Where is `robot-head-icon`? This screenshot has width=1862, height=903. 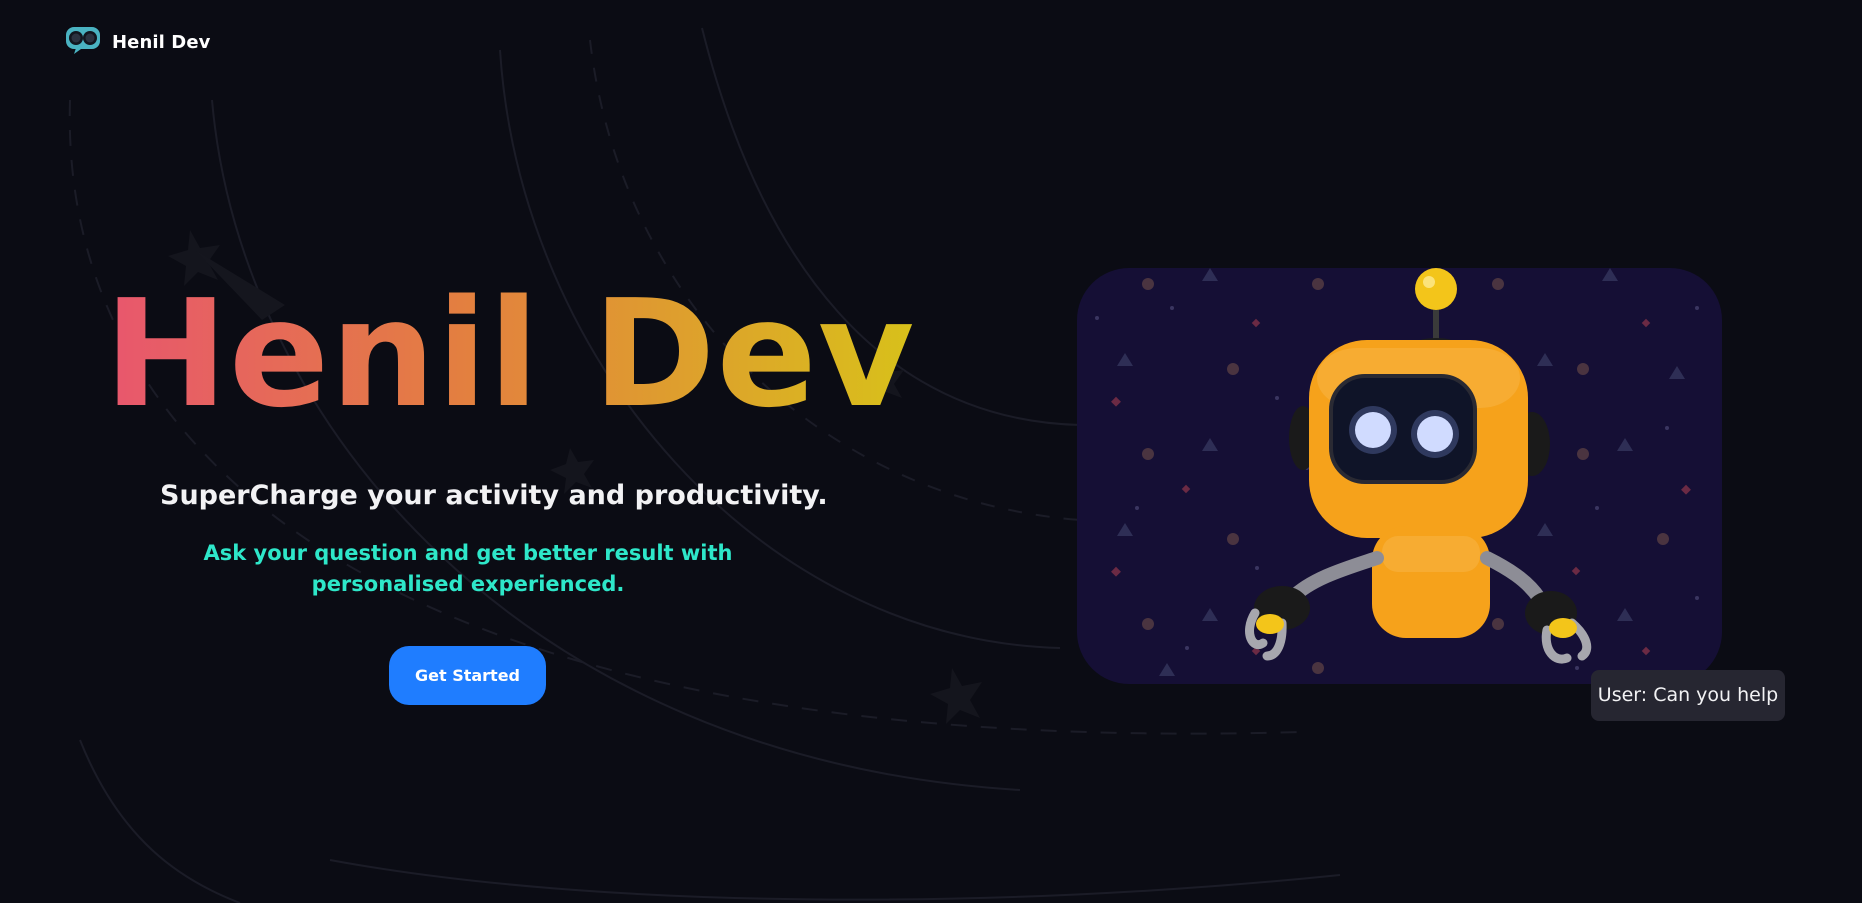
robot-head-icon is located at coordinates (83, 42).